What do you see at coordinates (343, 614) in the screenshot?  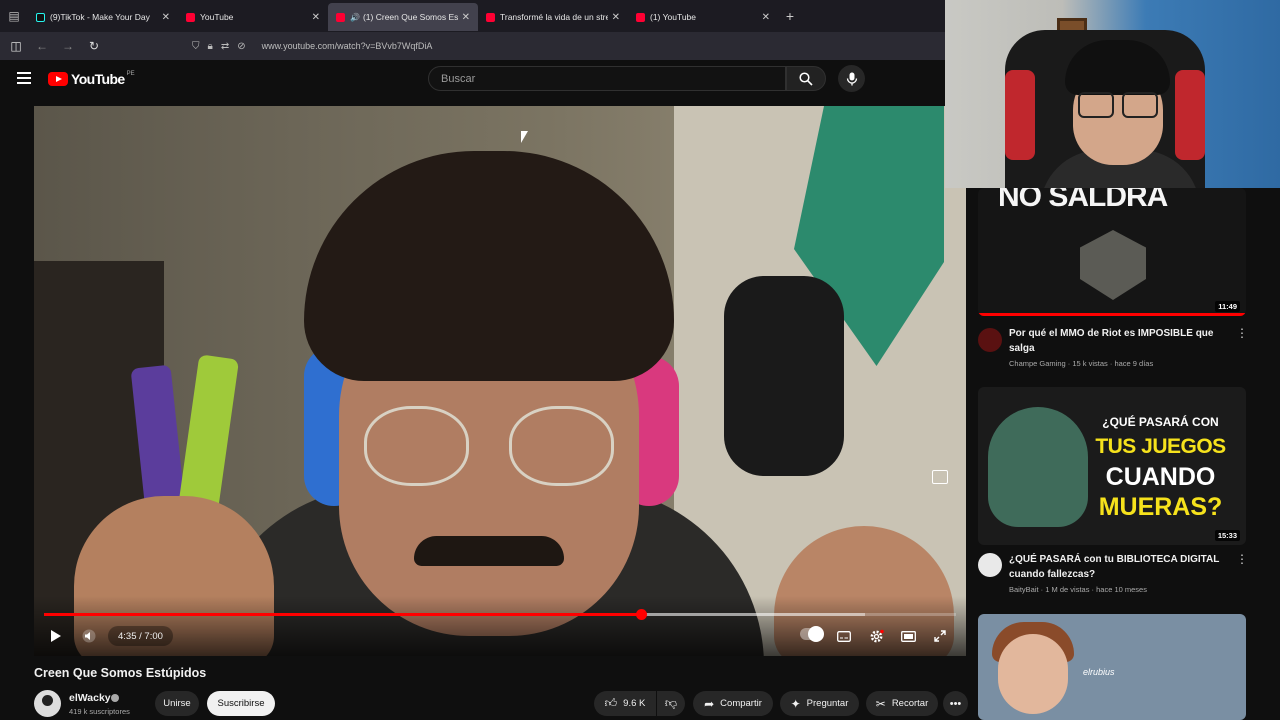 I see `played-bar` at bounding box center [343, 614].